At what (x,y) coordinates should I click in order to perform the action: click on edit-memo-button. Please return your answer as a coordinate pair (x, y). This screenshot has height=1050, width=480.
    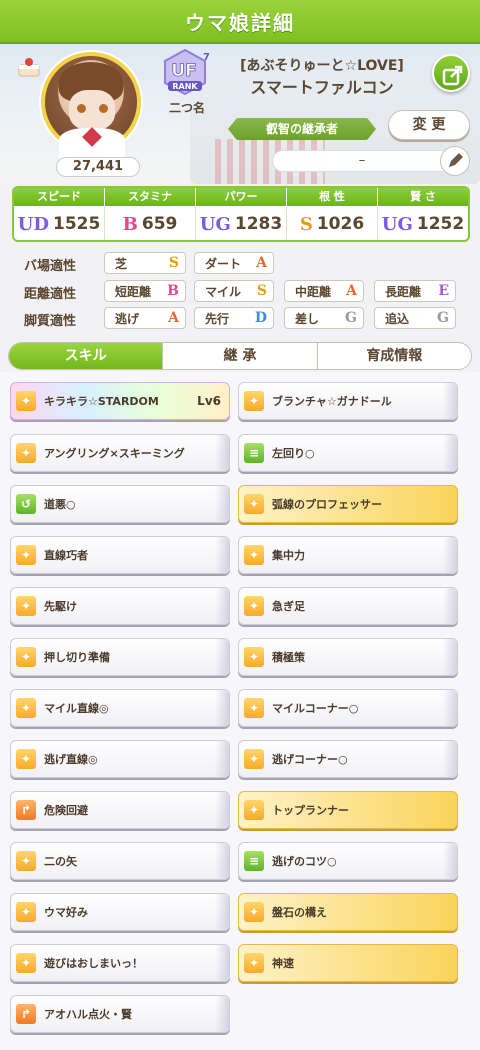
    Looking at the image, I should click on (455, 161).